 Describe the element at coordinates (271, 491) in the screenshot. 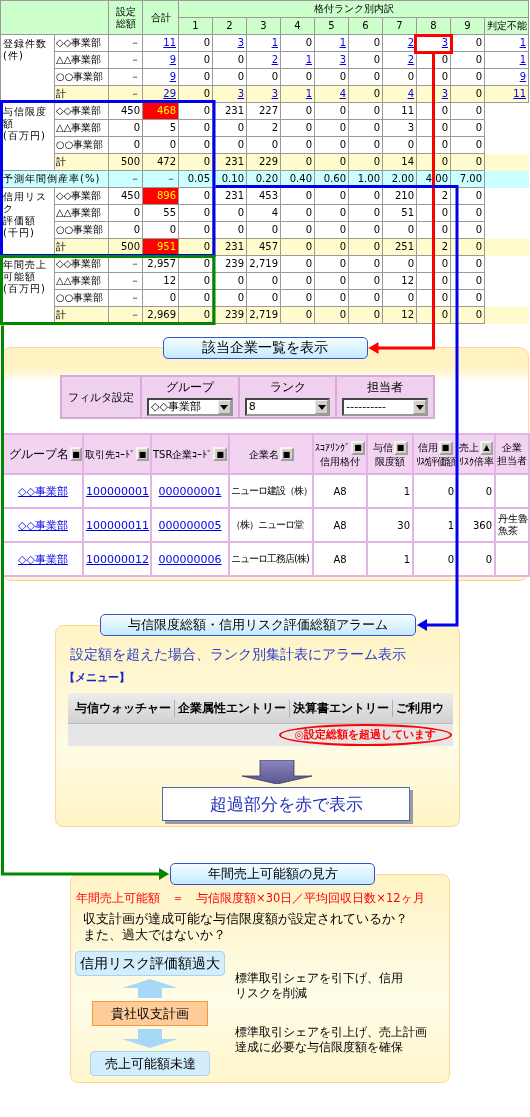

I see `table-cell: ニューロ建設（株）` at that location.